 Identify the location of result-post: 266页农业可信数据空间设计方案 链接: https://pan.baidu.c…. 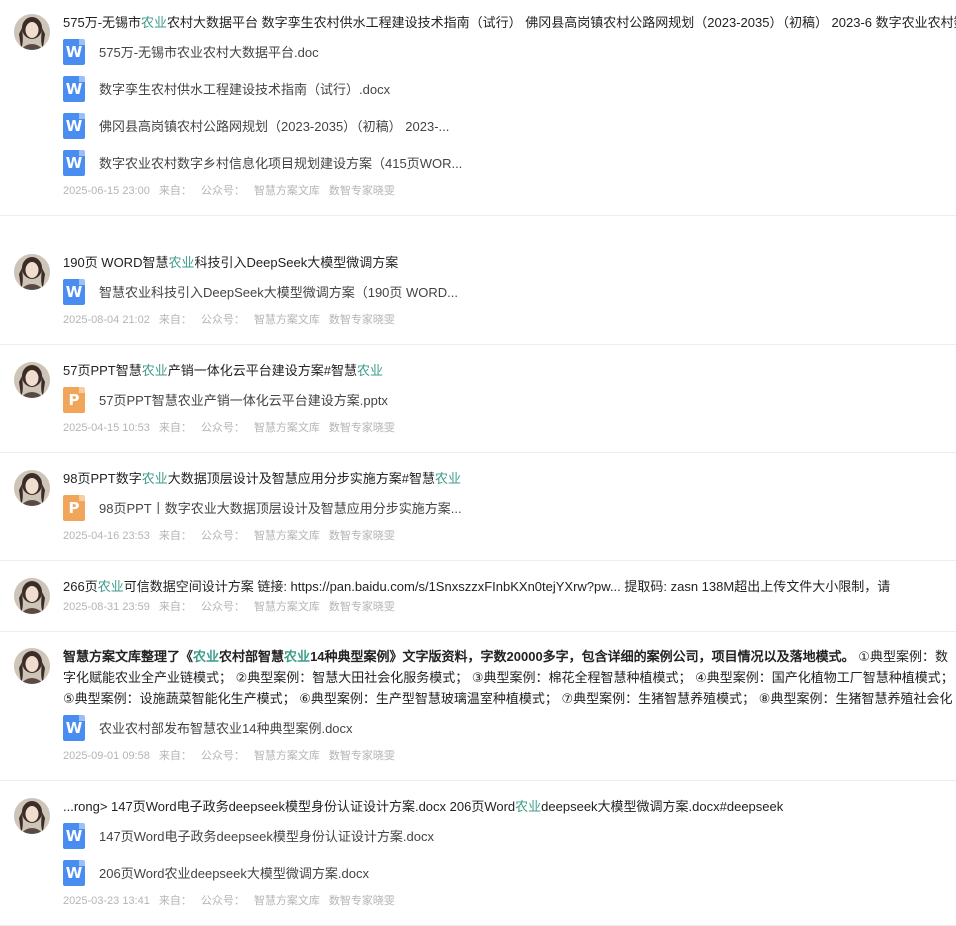
(478, 604).